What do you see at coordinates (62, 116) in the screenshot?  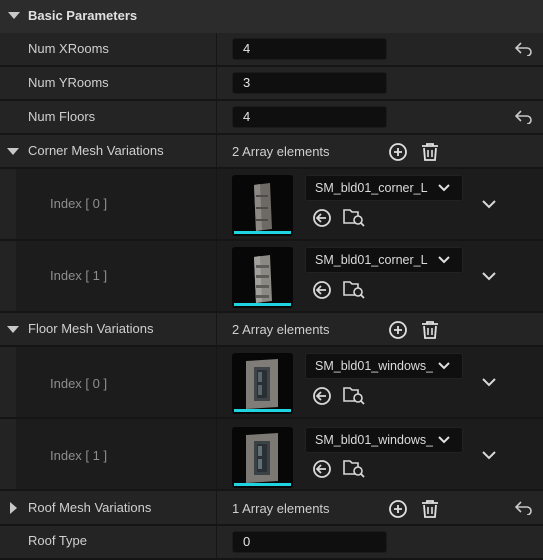 I see `property-label: Num Floors` at bounding box center [62, 116].